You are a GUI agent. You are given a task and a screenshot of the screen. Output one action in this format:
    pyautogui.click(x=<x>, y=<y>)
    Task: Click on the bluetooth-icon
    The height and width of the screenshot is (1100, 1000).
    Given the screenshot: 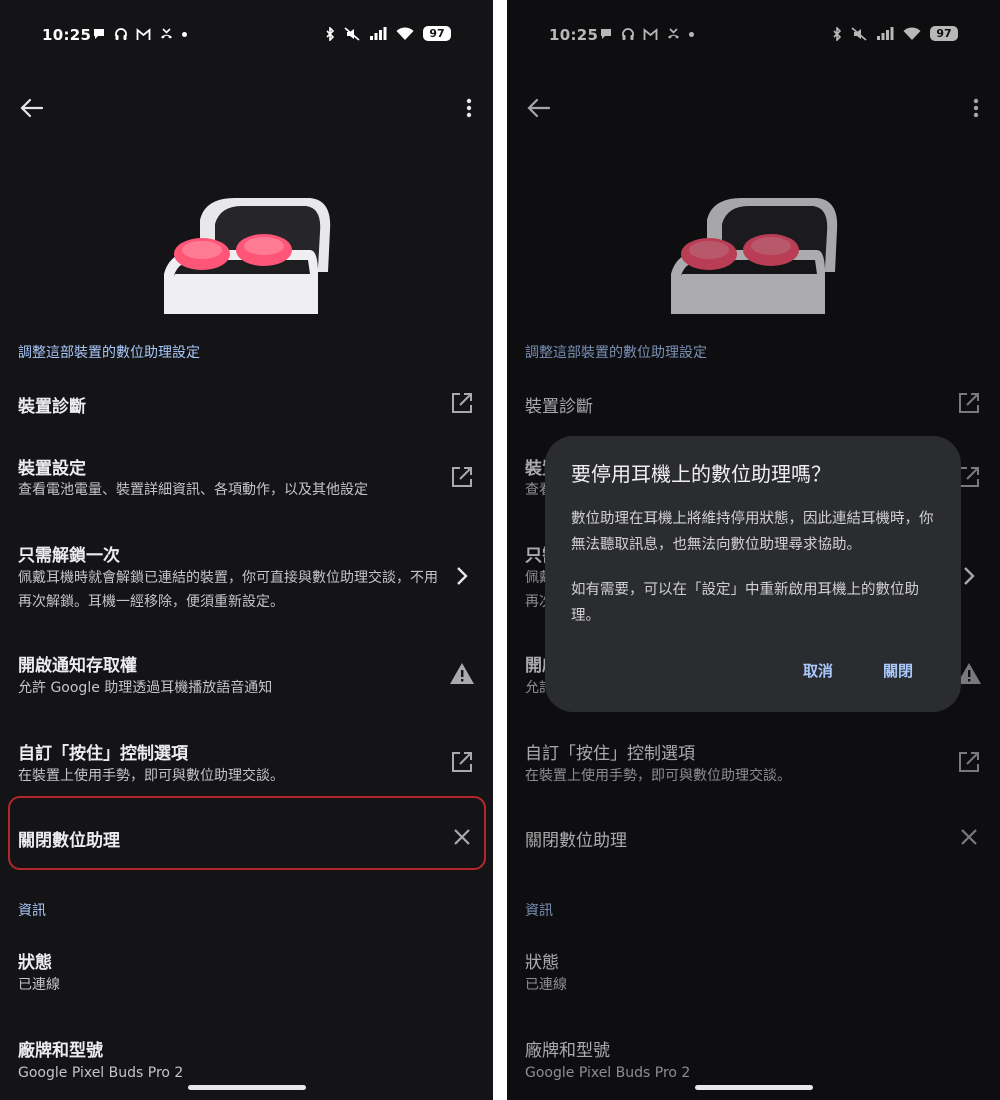 What is the action you would take?
    pyautogui.click(x=330, y=33)
    